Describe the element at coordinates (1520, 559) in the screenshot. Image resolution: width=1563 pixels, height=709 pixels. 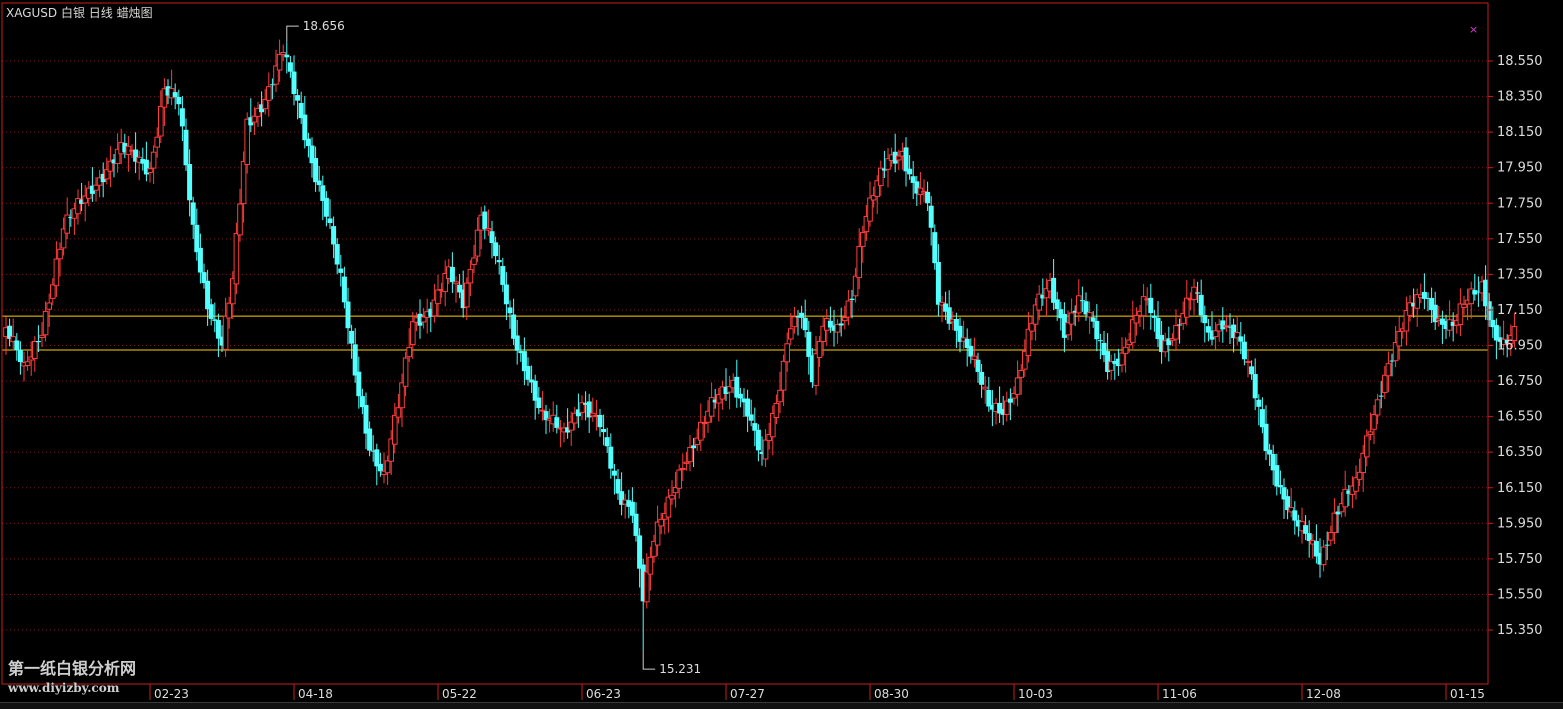
I see `y-tick-label: 15.750` at that location.